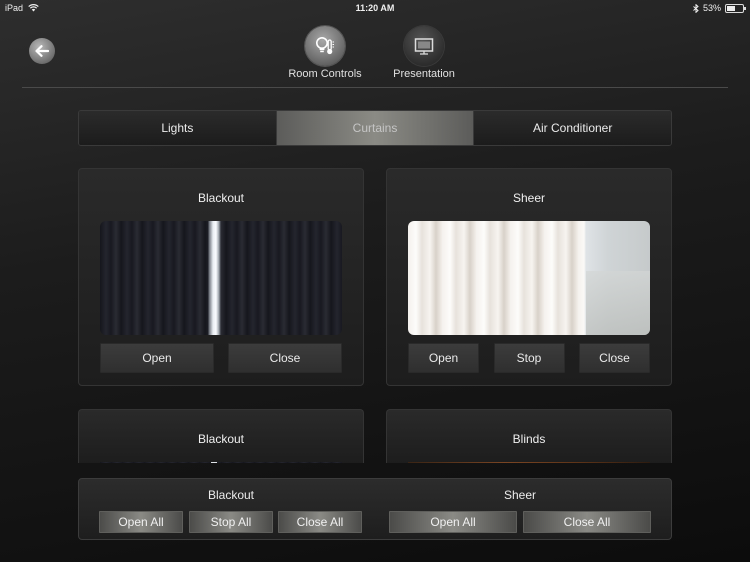  I want to click on panel-title: Sheer, so click(529, 198).